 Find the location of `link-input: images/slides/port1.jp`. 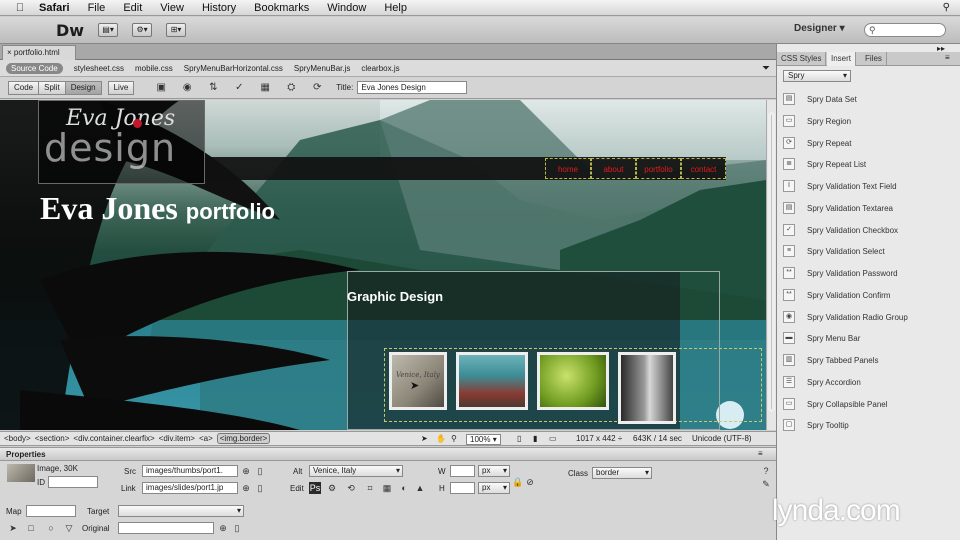

link-input: images/slides/port1.jp is located at coordinates (190, 488).